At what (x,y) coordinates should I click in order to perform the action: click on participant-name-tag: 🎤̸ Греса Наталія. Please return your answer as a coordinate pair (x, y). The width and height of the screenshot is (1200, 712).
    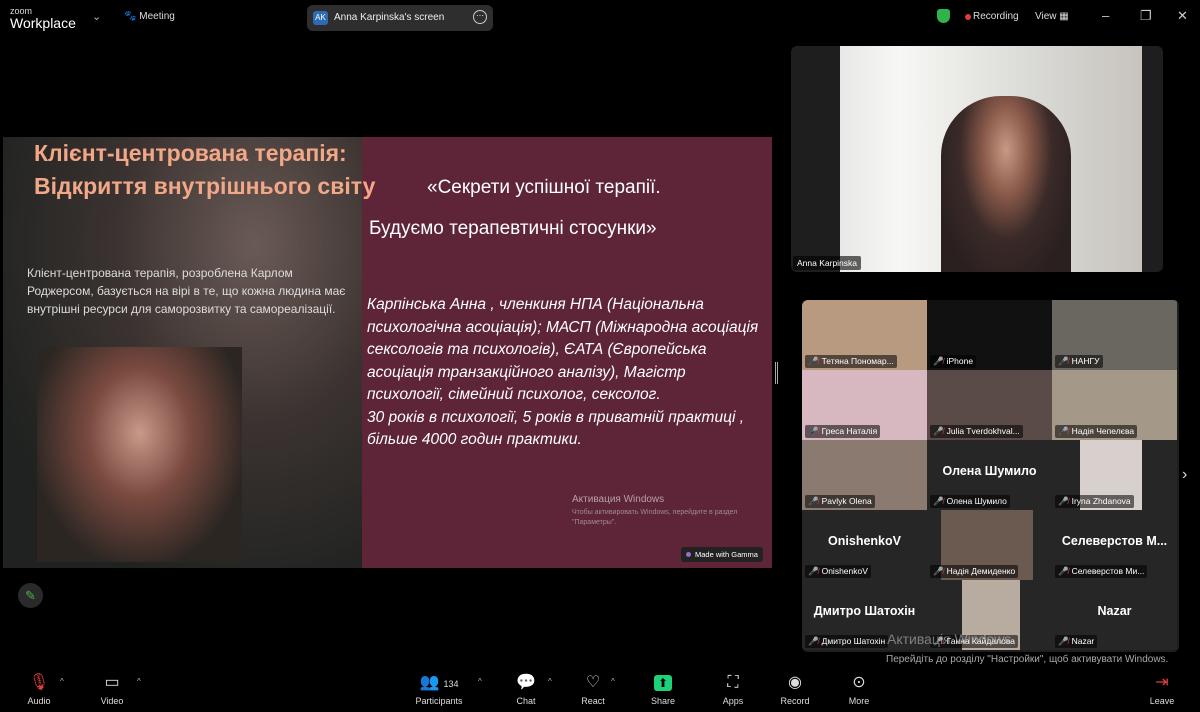
    Looking at the image, I should click on (843, 431).